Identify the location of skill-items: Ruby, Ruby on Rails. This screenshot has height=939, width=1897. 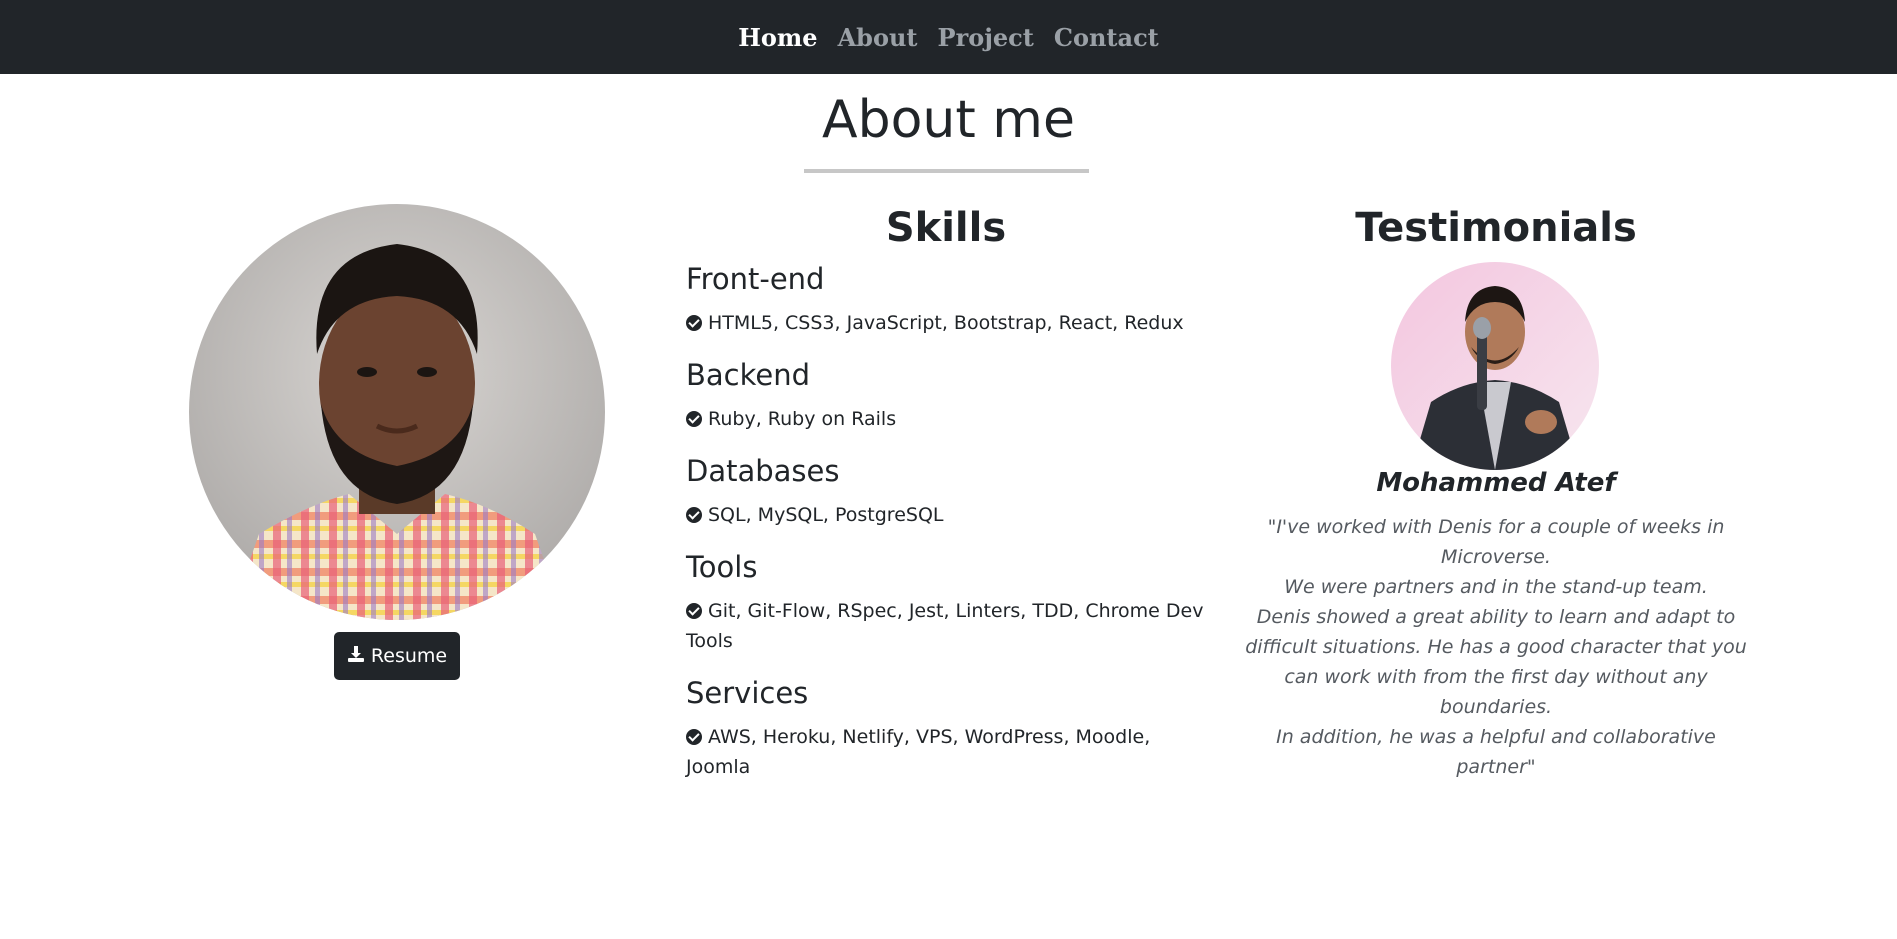
(802, 419).